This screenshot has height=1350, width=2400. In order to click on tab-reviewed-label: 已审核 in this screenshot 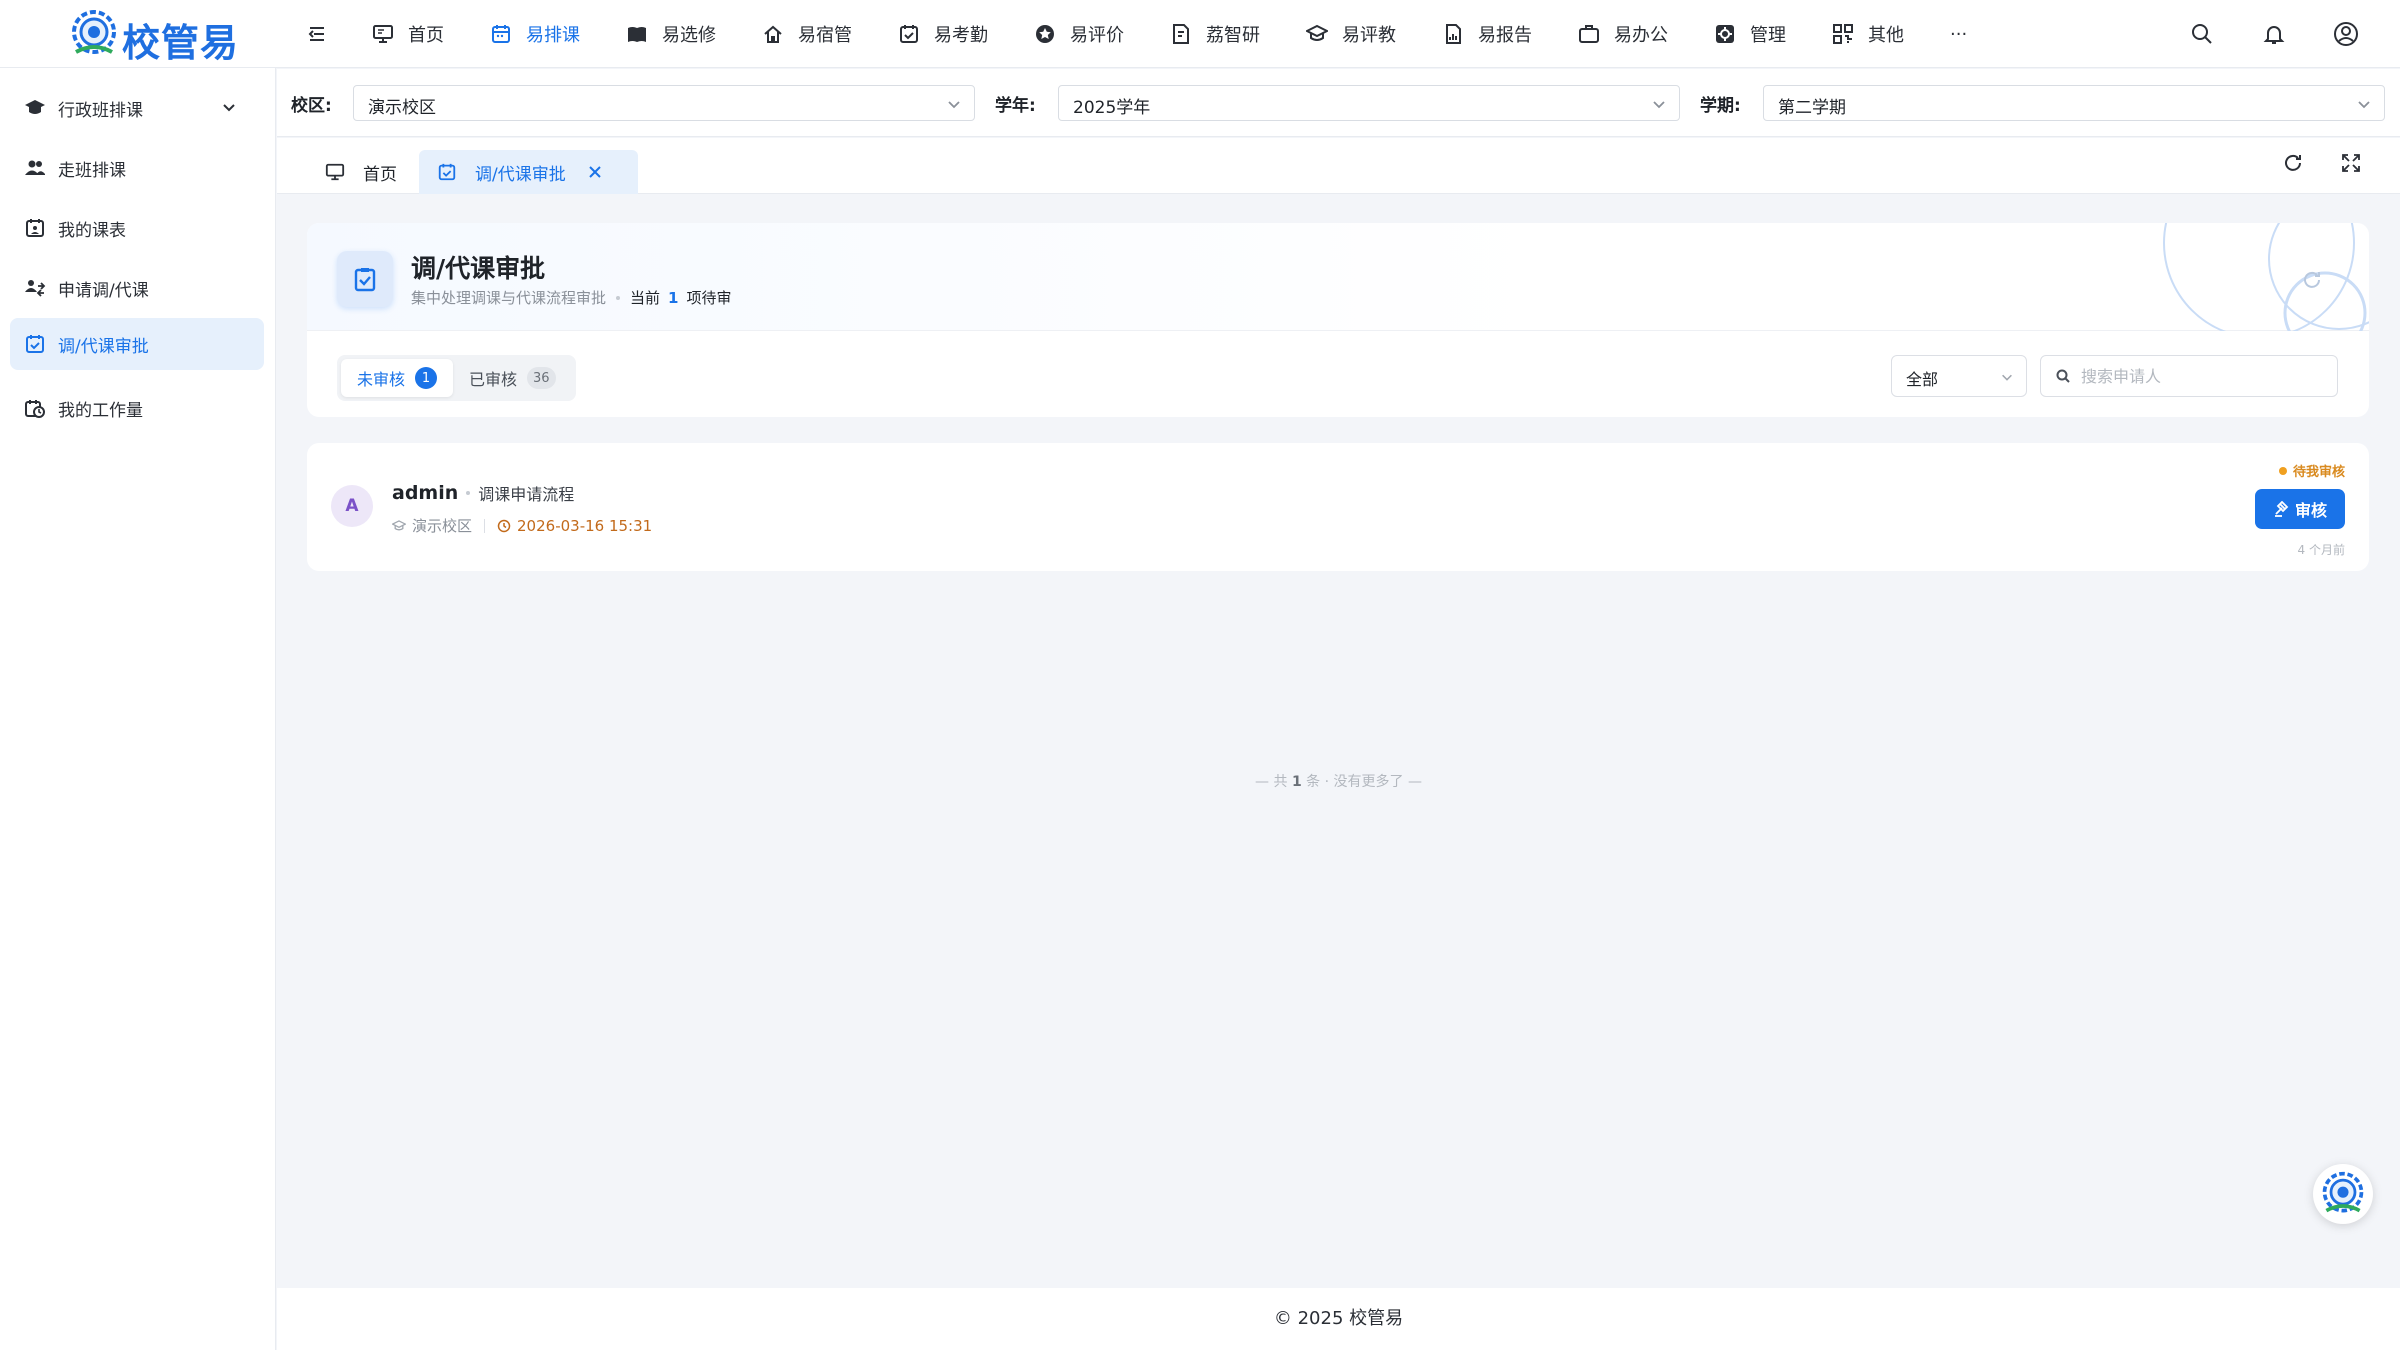, I will do `click(493, 379)`.